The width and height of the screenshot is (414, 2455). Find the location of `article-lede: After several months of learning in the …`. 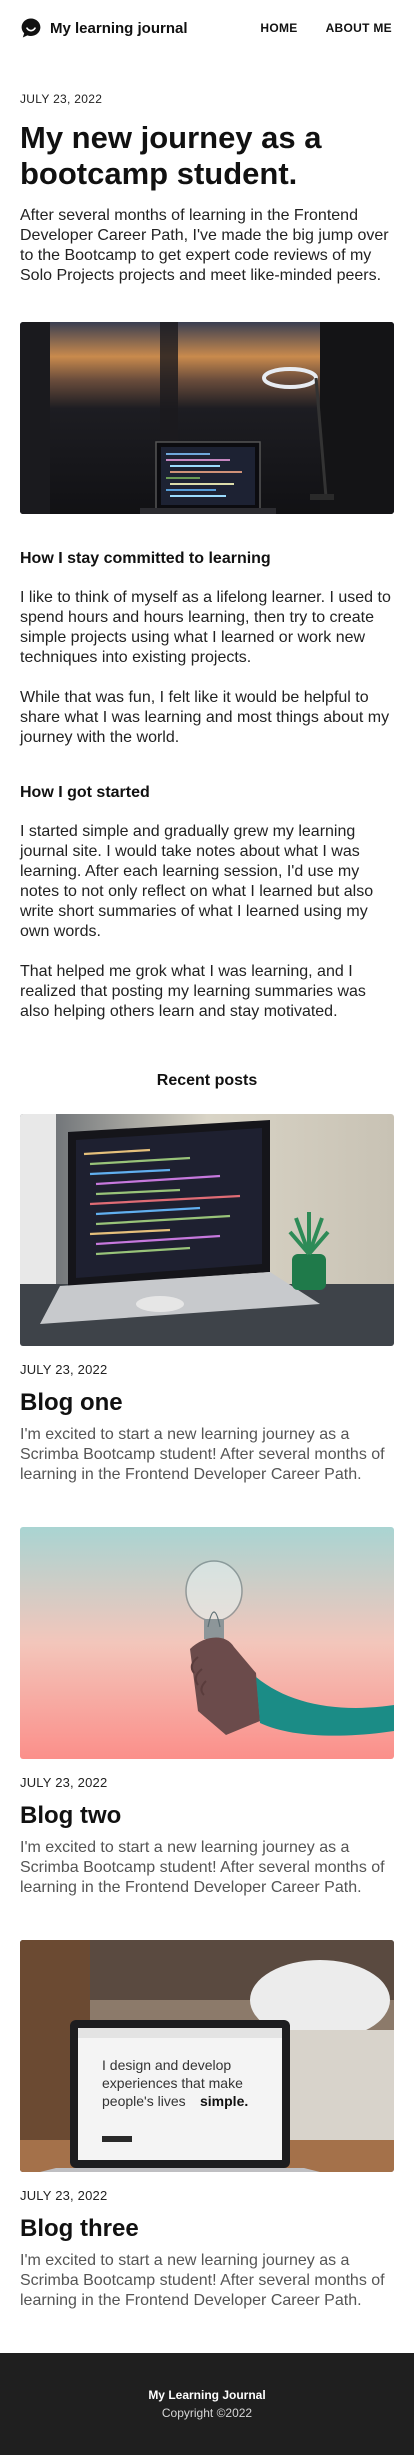

article-lede: After several months of learning in the … is located at coordinates (204, 245).